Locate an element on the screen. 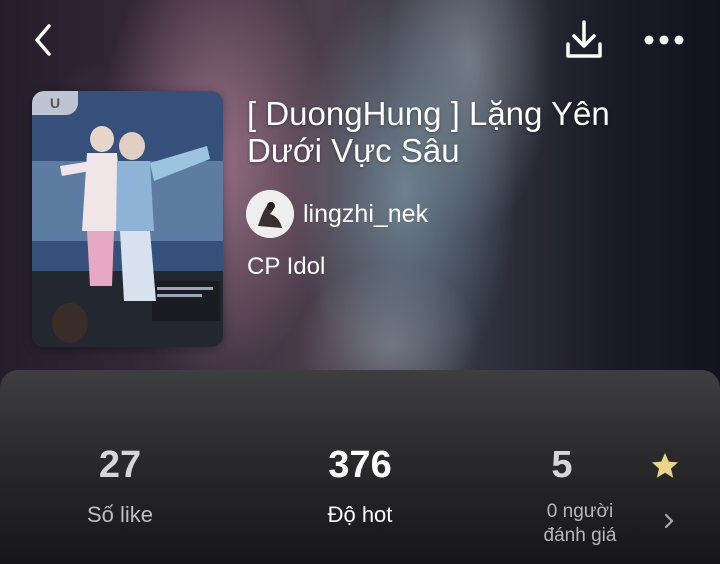 This screenshot has height=564, width=720. hot-count: 376 is located at coordinates (360, 465).